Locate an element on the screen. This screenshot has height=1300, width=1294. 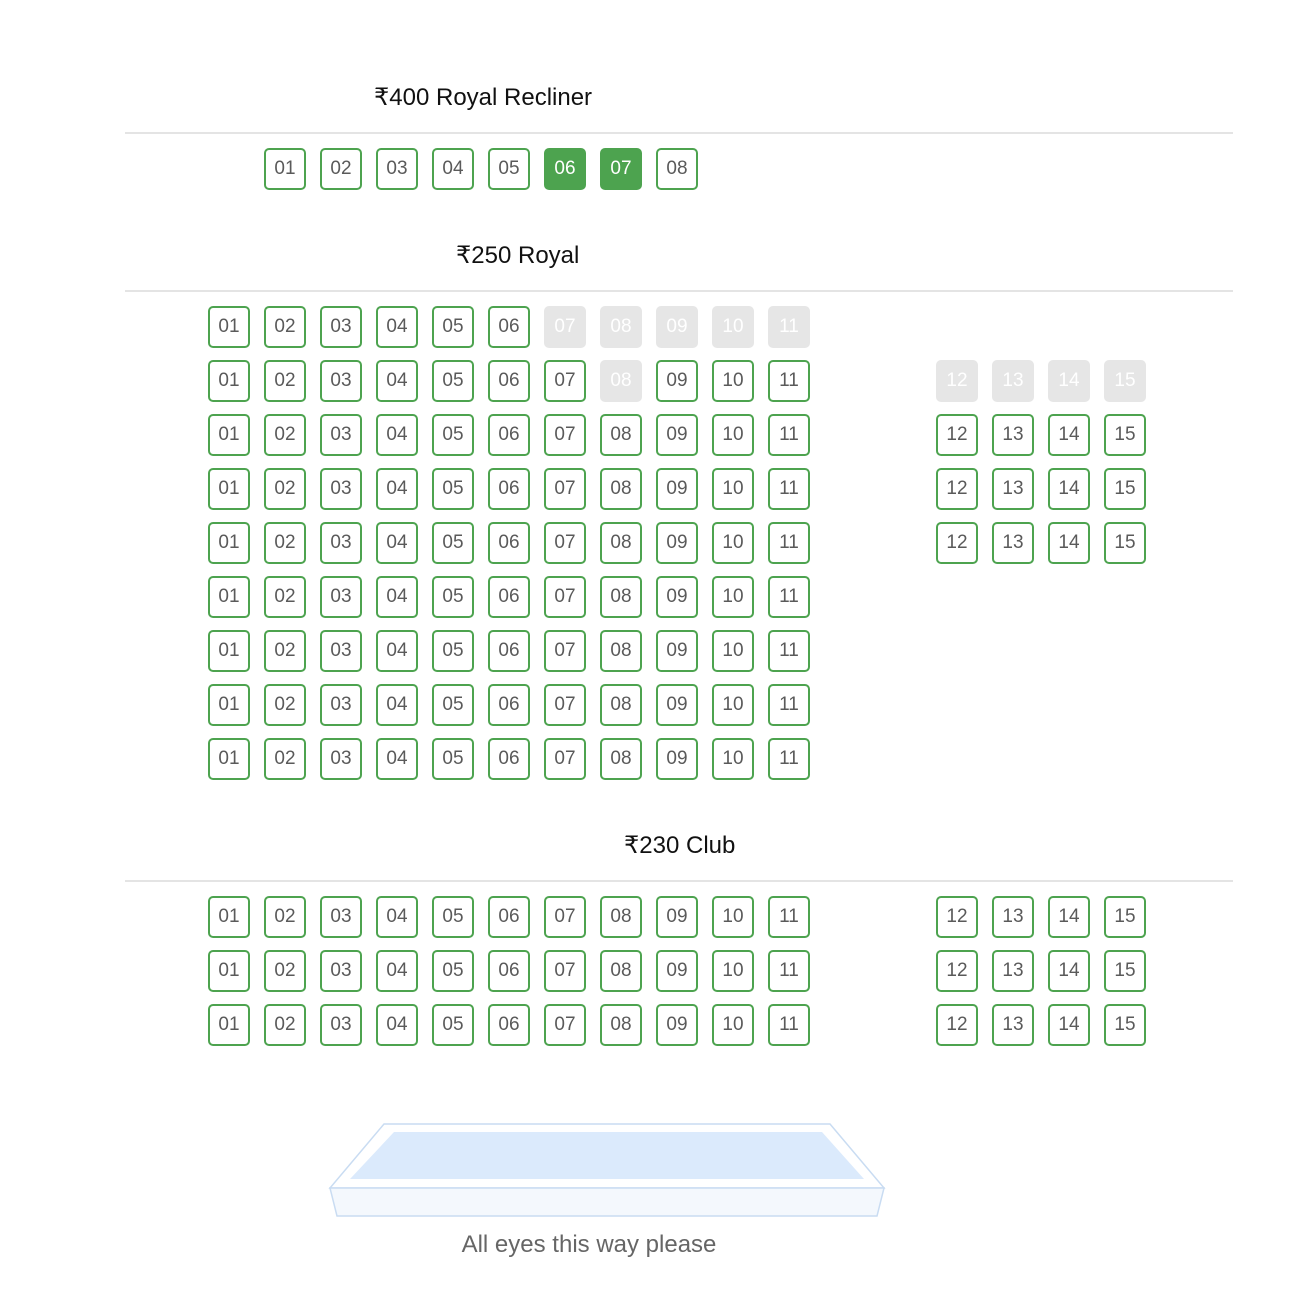
seat-royal-row4-09: 09 is located at coordinates (677, 489).